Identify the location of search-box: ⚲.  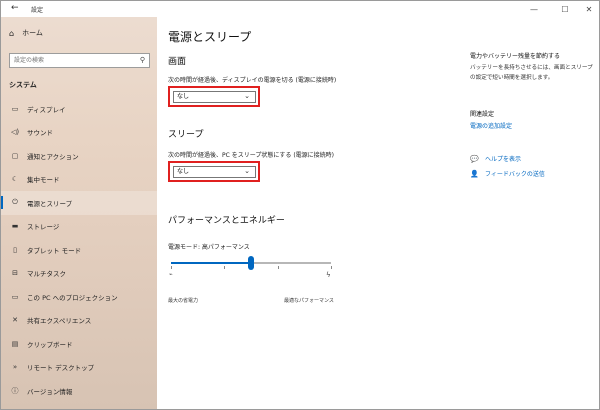
(79, 60).